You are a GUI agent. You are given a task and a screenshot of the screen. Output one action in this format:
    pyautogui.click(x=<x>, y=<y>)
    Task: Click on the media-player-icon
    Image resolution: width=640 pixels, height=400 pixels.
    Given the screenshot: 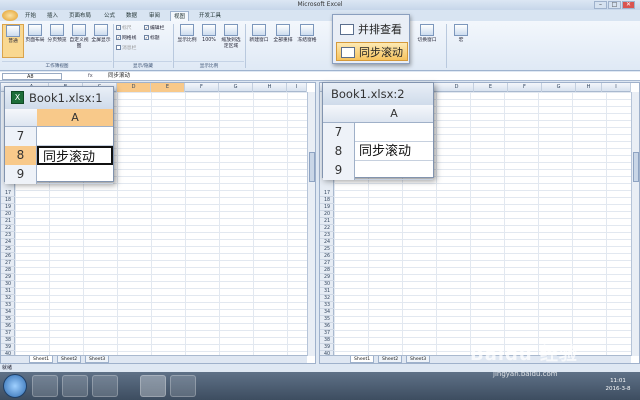 What is the action you would take?
    pyautogui.click(x=105, y=386)
    